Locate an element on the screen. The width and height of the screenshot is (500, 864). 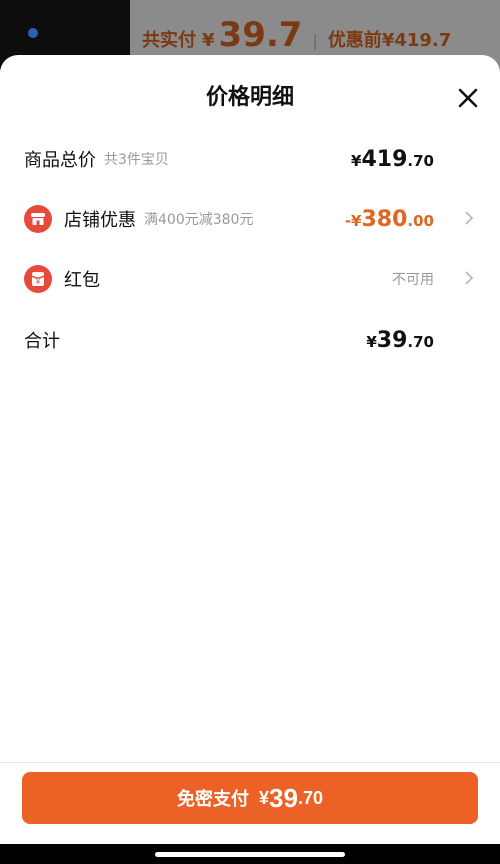
pay-label: 免密支付 is located at coordinates (213, 799).